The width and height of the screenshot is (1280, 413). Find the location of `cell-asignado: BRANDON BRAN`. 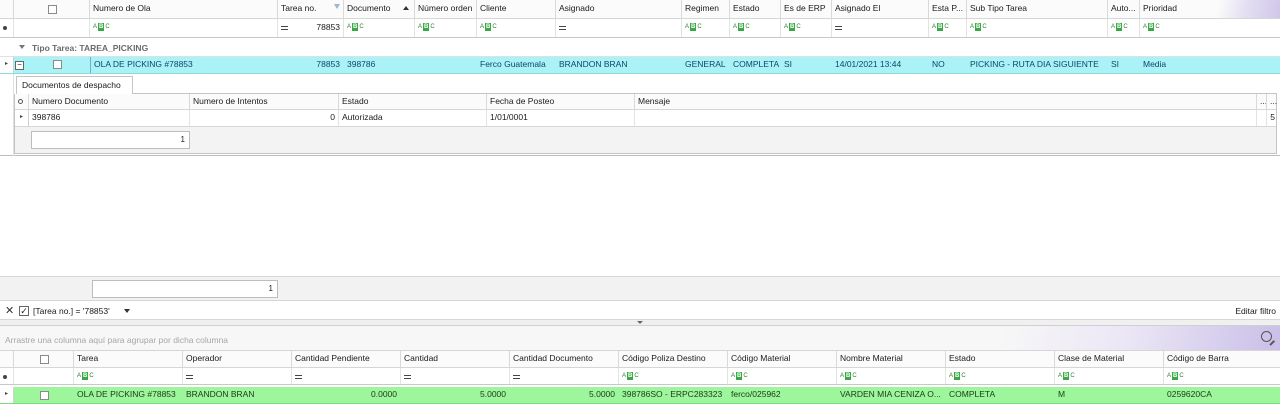

cell-asignado: BRANDON BRAN is located at coordinates (619, 65).